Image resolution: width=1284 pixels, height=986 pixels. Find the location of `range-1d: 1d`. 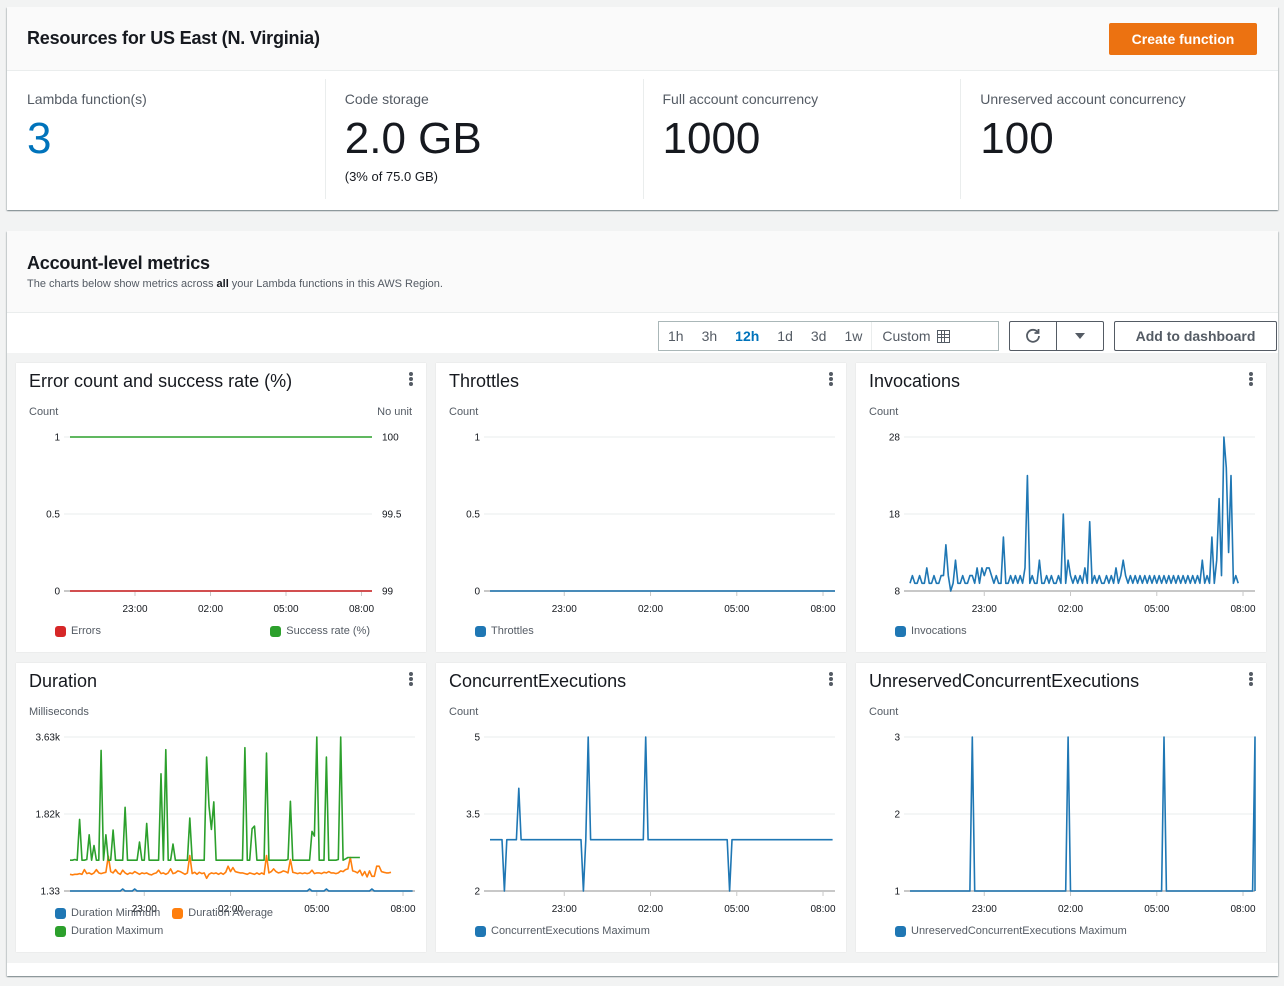

range-1d: 1d is located at coordinates (785, 336).